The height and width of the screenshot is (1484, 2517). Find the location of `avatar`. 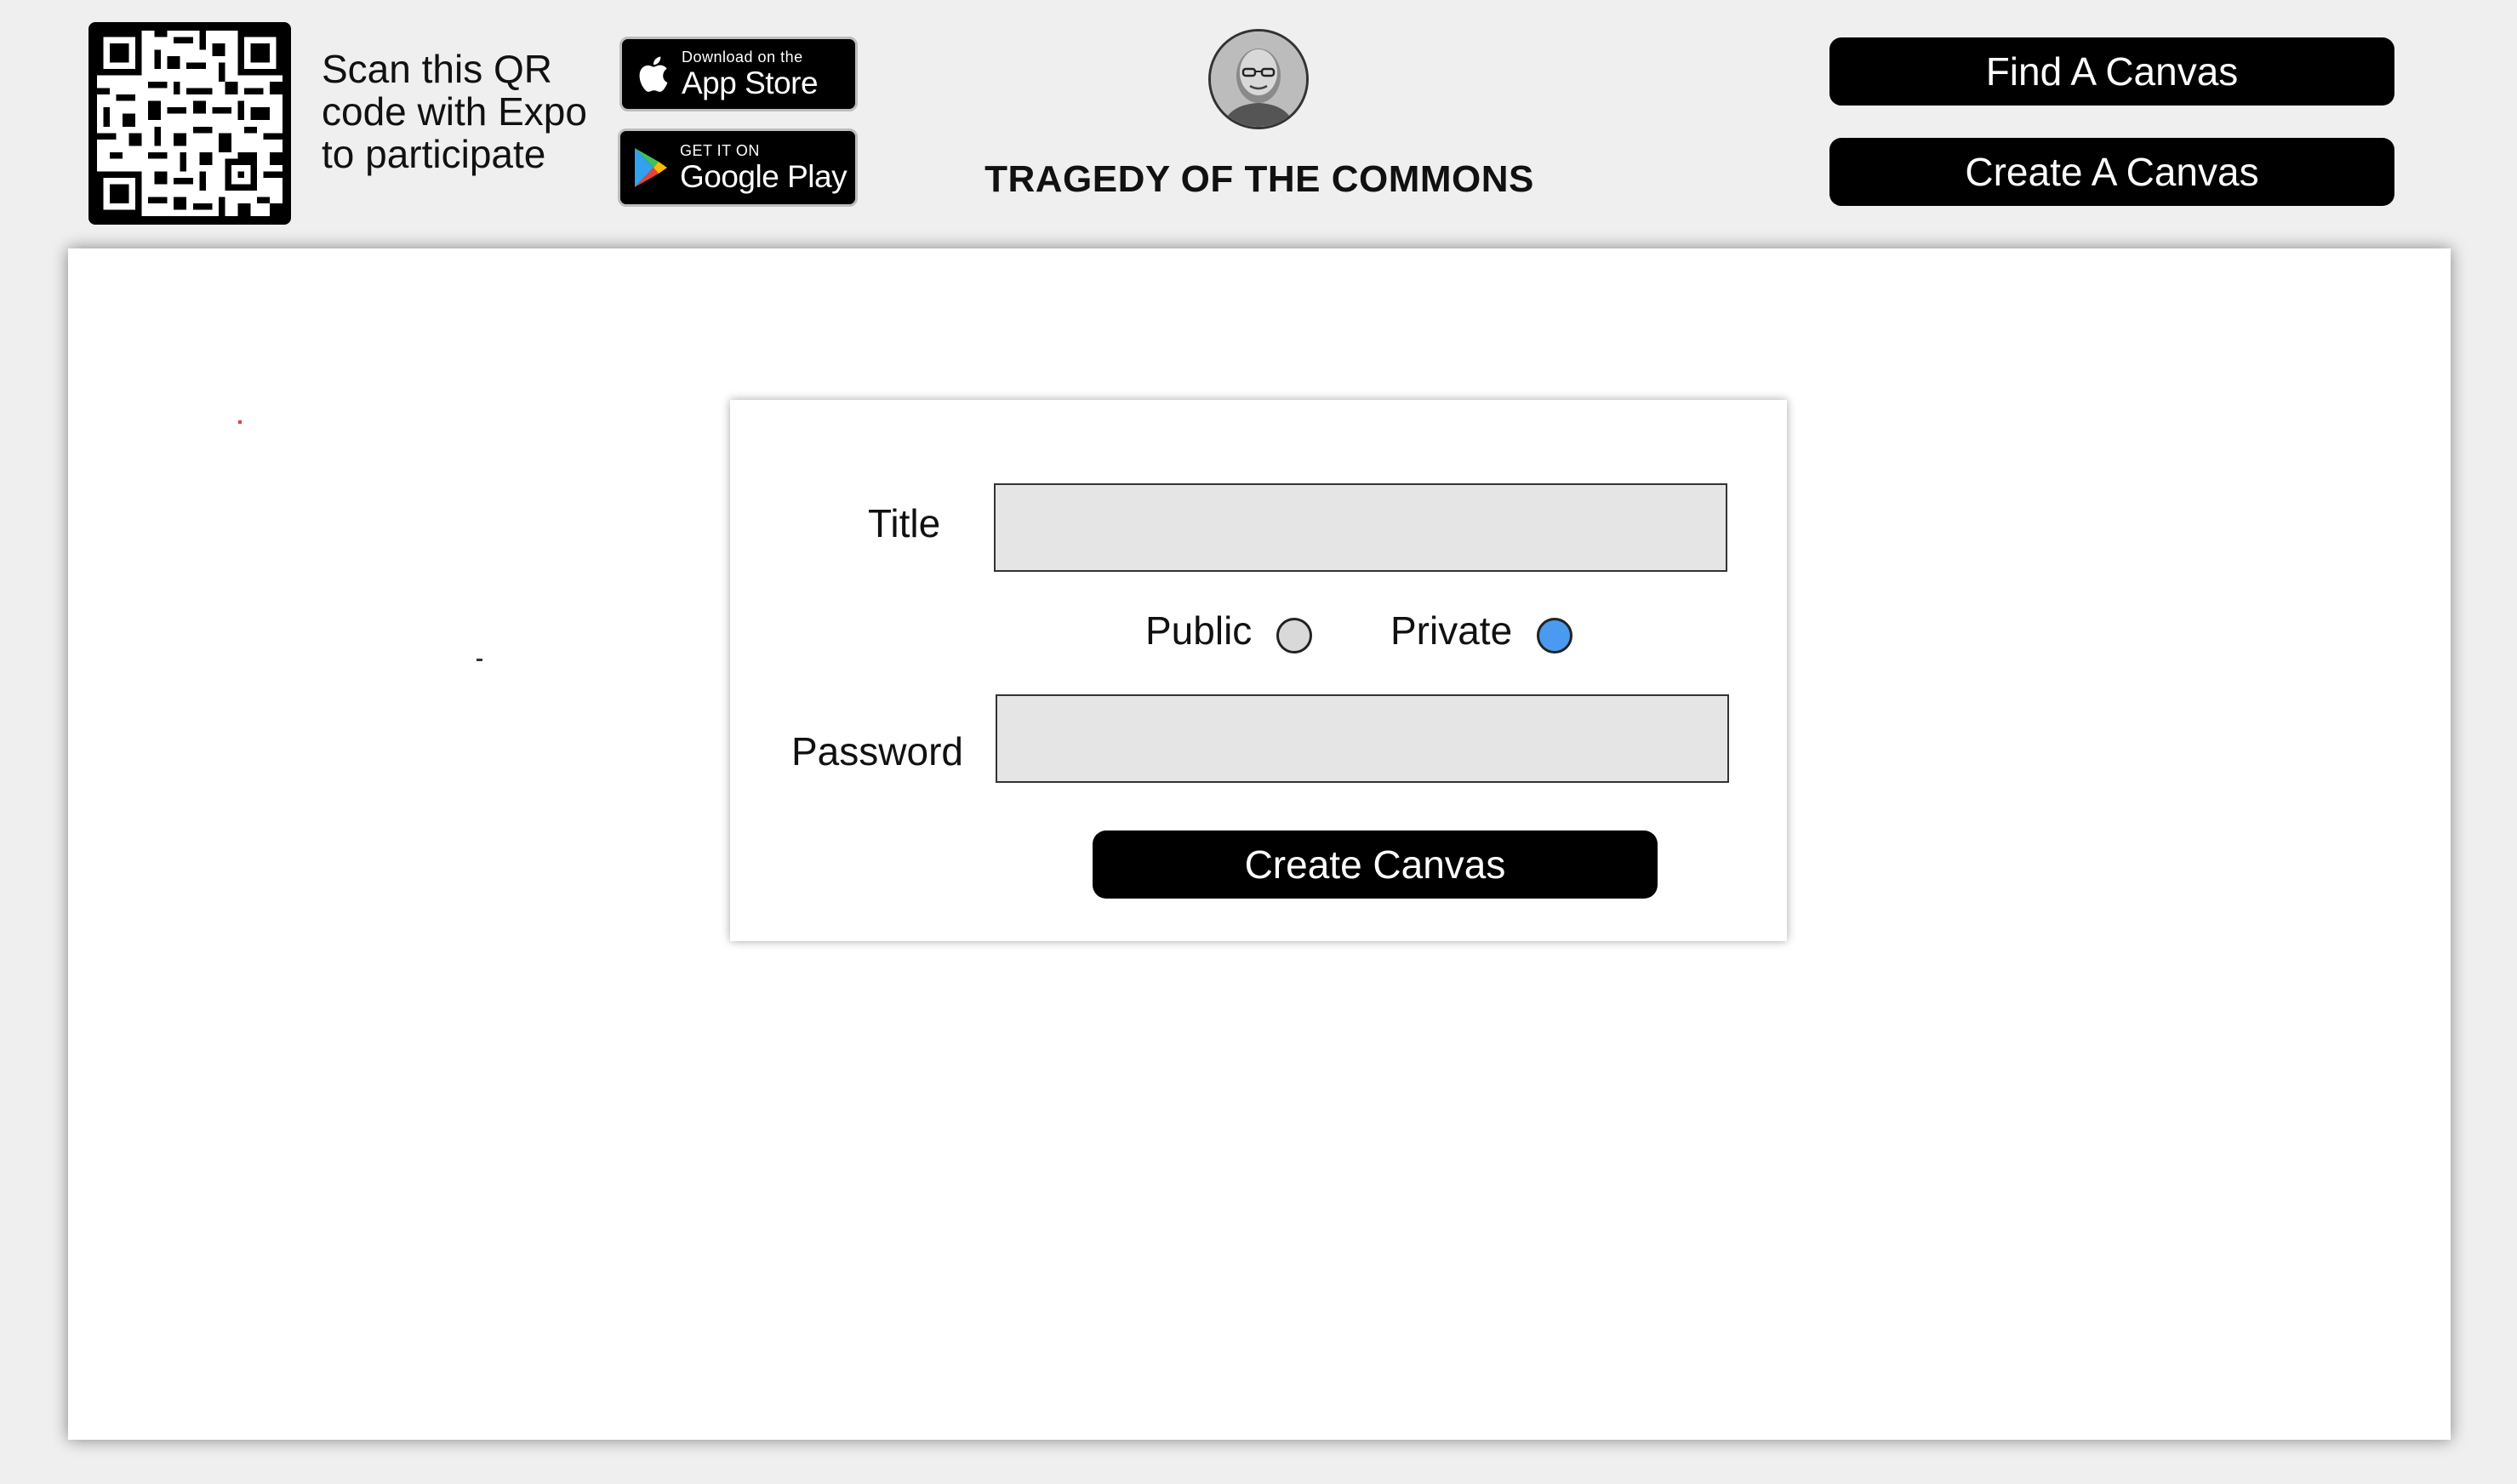

avatar is located at coordinates (1258, 79).